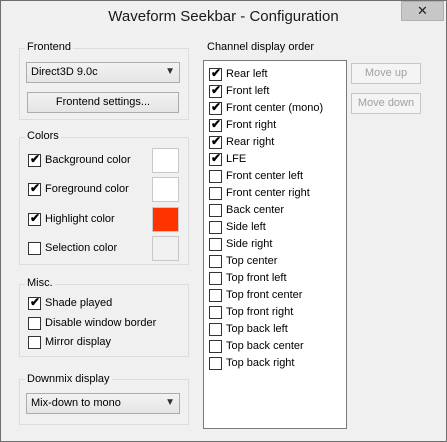 The width and height of the screenshot is (447, 442). What do you see at coordinates (88, 160) in the screenshot?
I see `color-checkbox-0-label: Background color` at bounding box center [88, 160].